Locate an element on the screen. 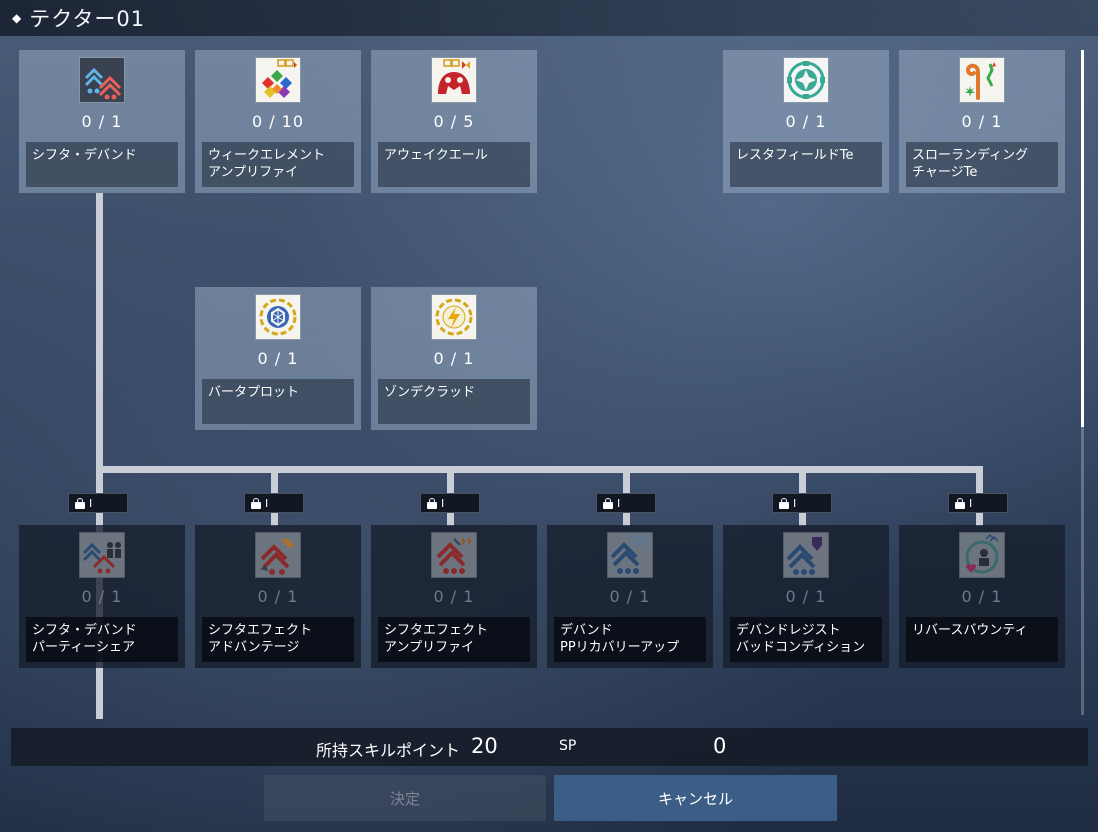  scrollbar-thumb is located at coordinates (1082, 238).